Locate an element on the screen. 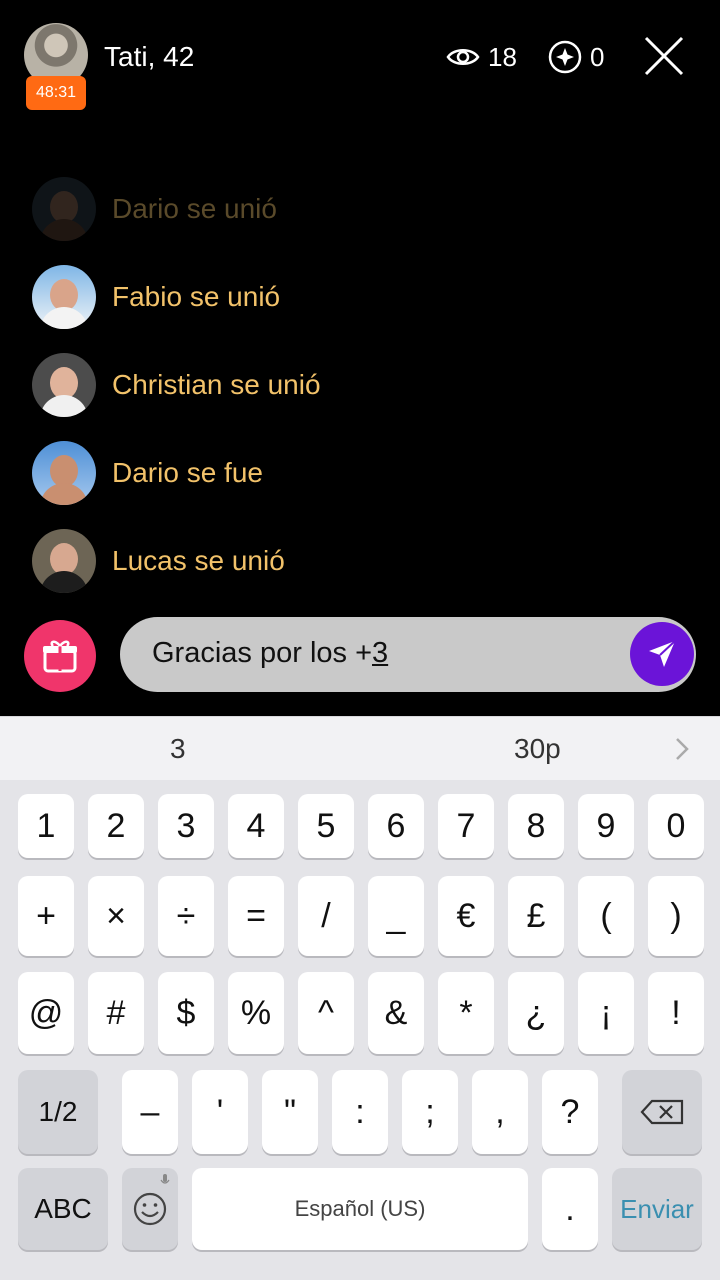 Image resolution: width=720 pixels, height=1280 pixels. key: " is located at coordinates (290, 1112).